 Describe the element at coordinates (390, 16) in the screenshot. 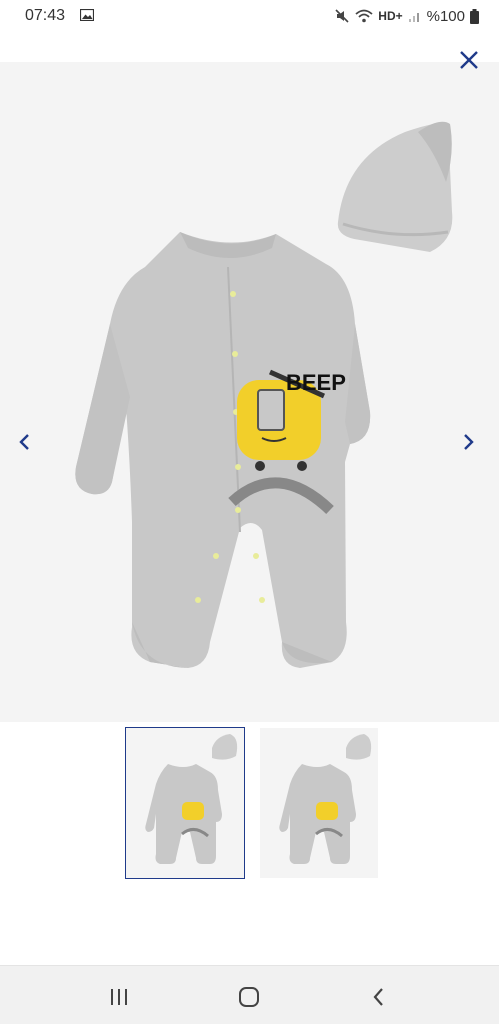

I see `network-type: HD+` at that location.